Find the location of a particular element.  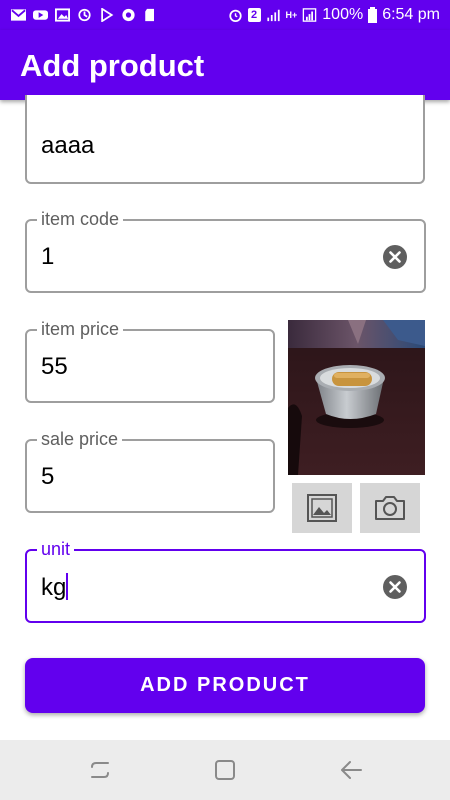

battery-icon is located at coordinates (373, 15).